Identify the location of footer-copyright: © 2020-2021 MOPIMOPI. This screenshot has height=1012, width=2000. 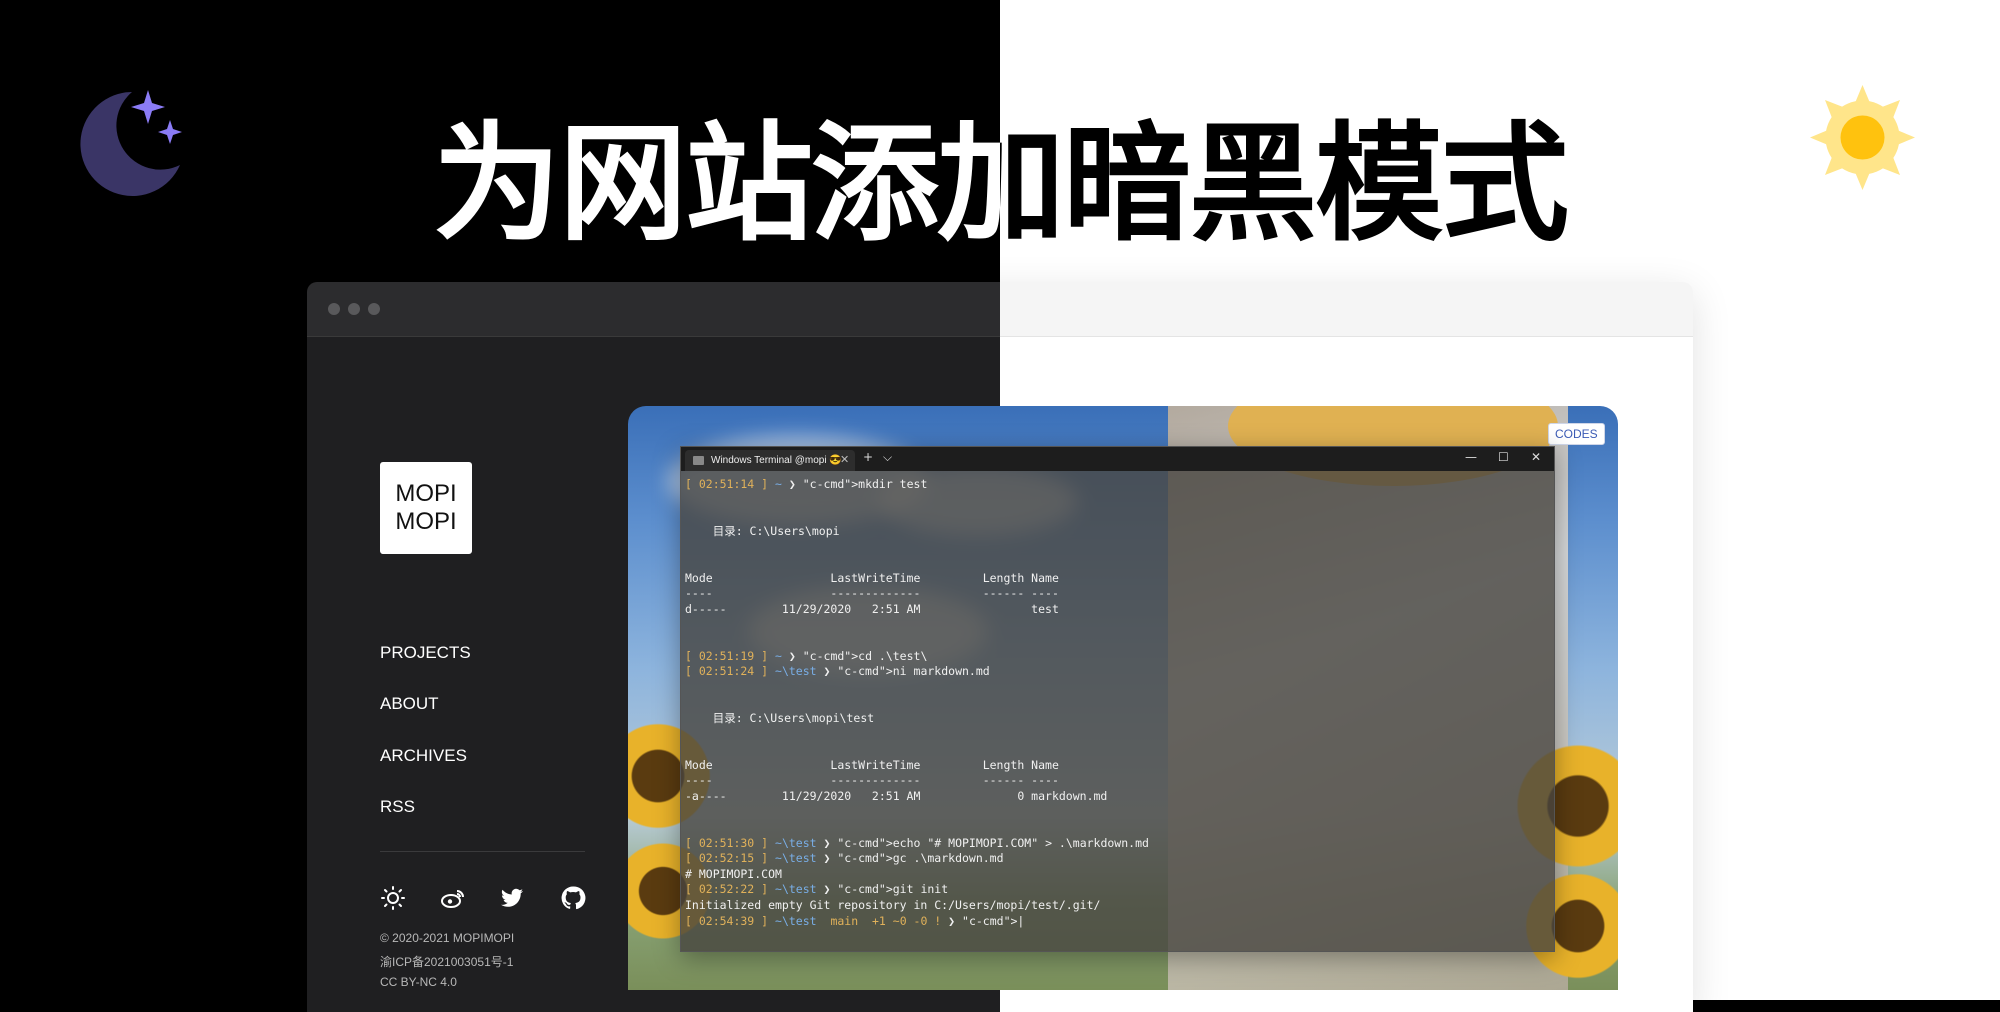
(447, 938).